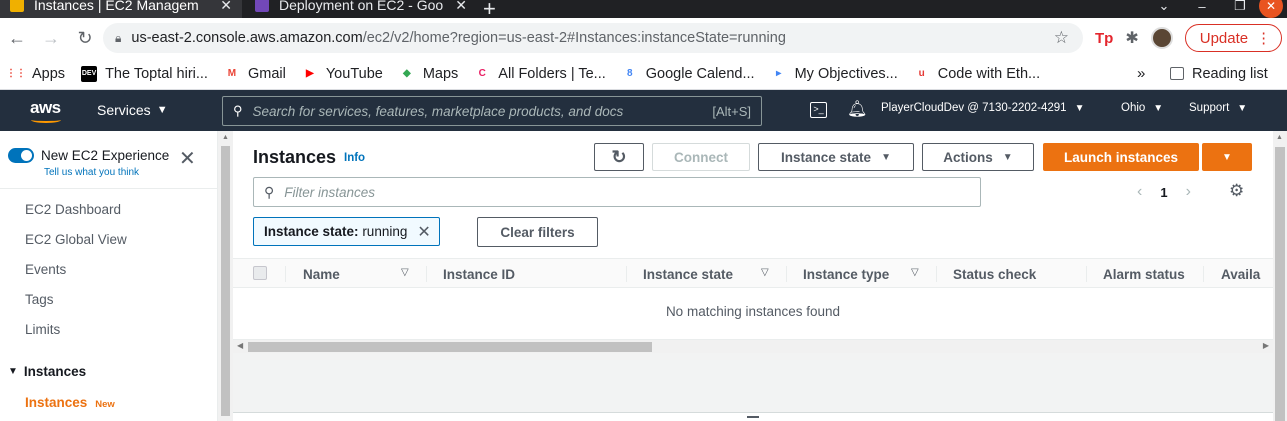  What do you see at coordinates (818, 110) in the screenshot?
I see `cloudshell-icon: >_` at bounding box center [818, 110].